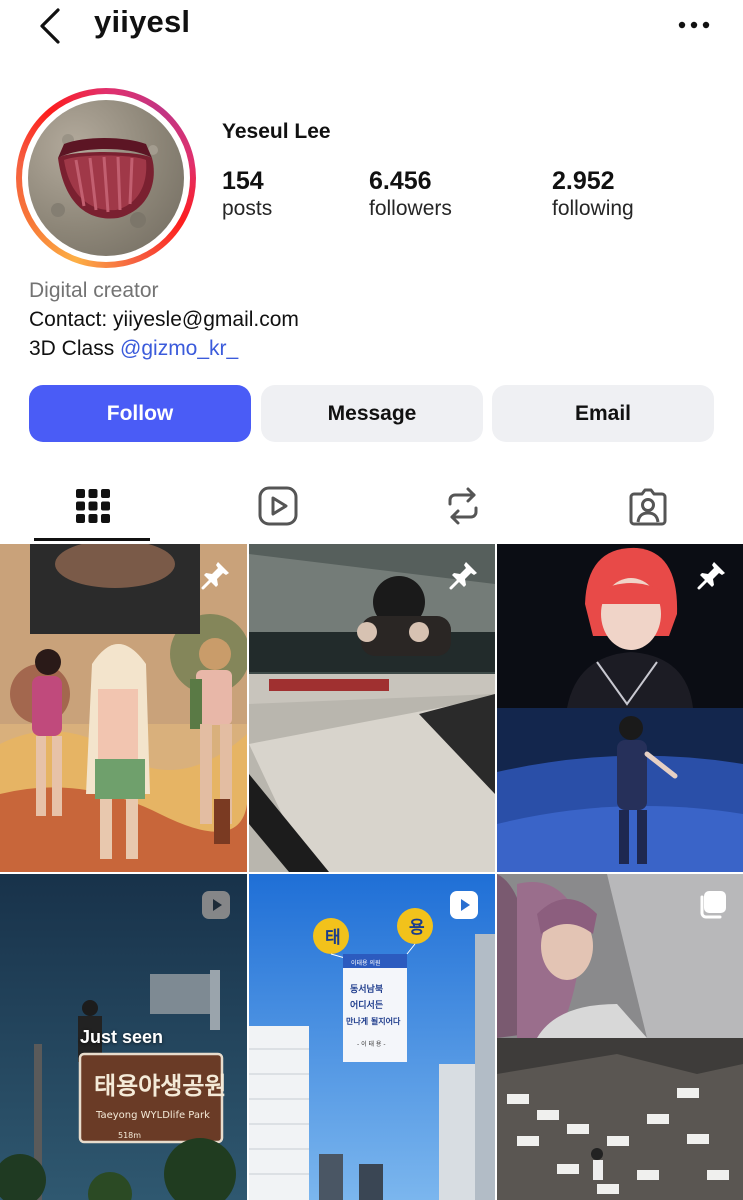  What do you see at coordinates (366, 963) in the screenshot?
I see `banner-top-text: 이태용 의원` at bounding box center [366, 963].